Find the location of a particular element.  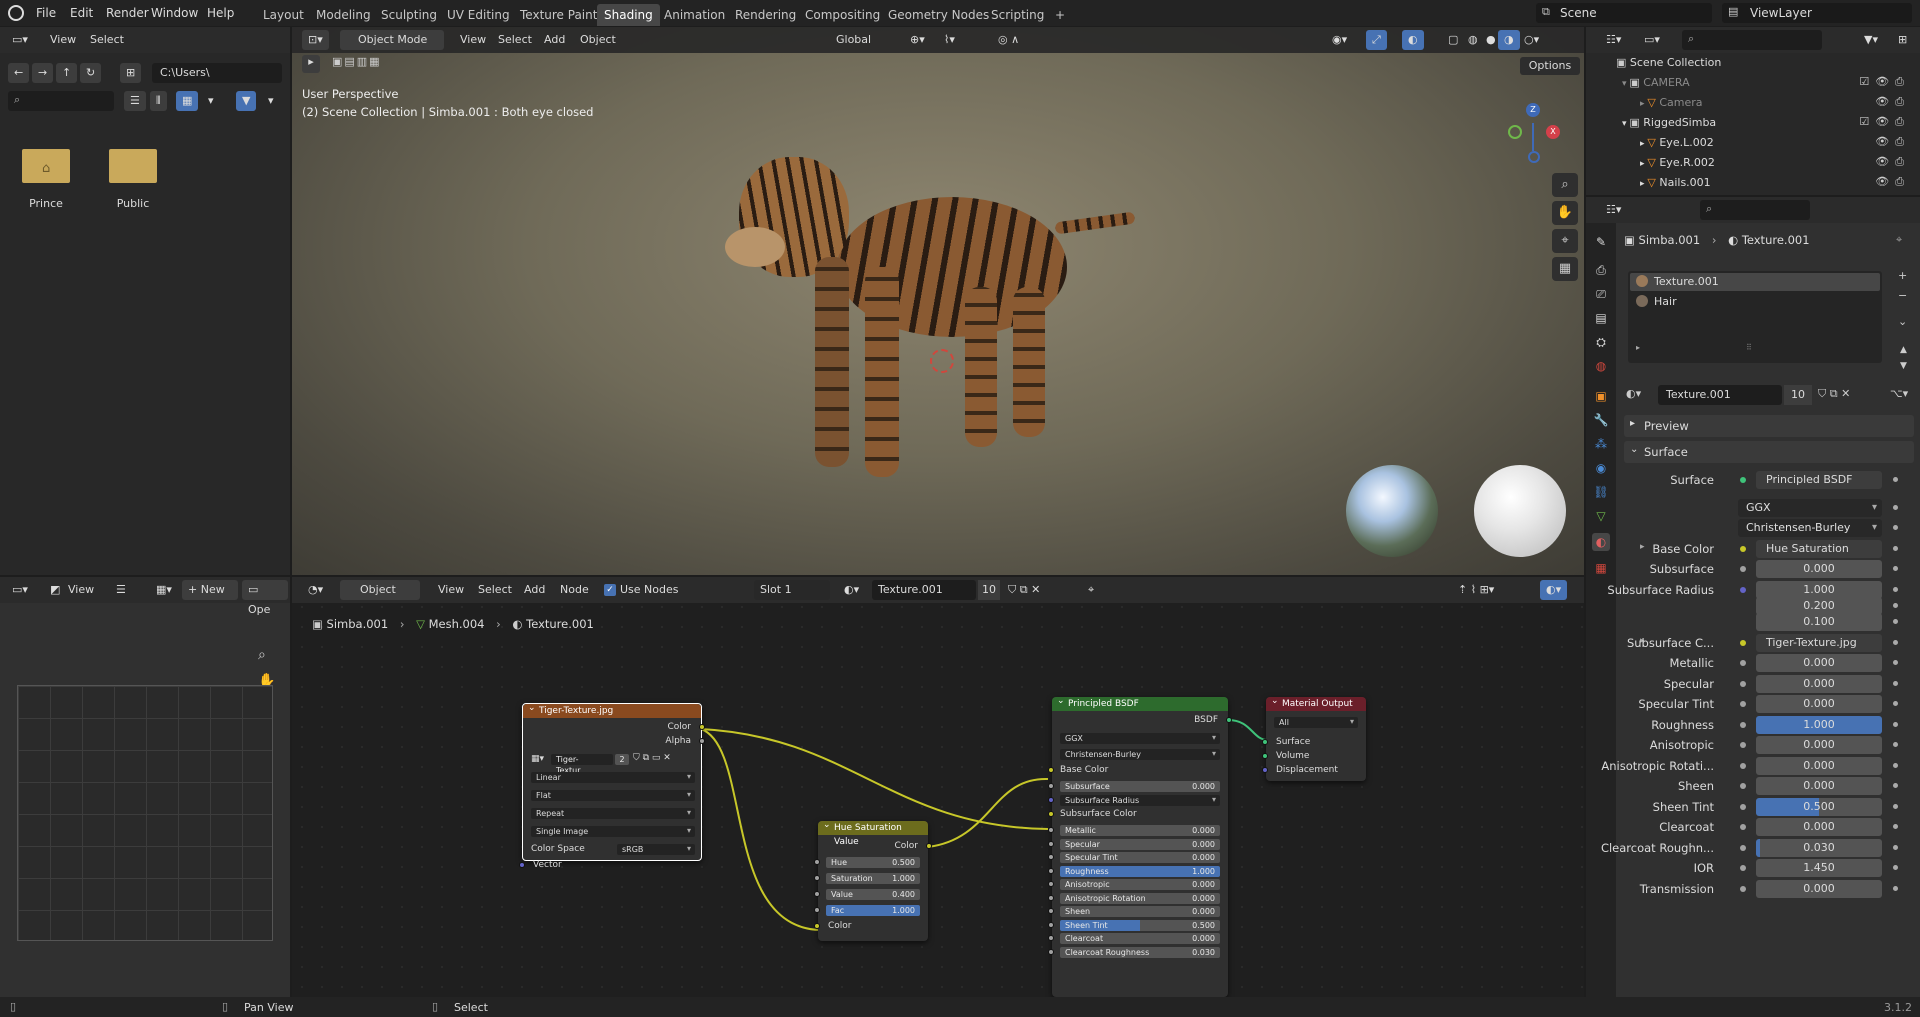

subsurface-radius-dropdown: Subsurface Radius is located at coordinates (1140, 800).